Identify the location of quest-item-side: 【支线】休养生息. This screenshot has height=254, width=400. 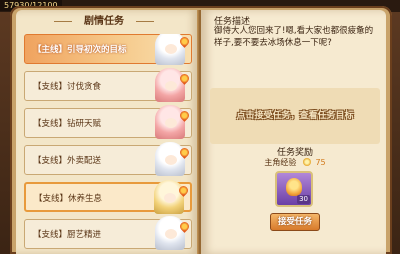
(108, 197).